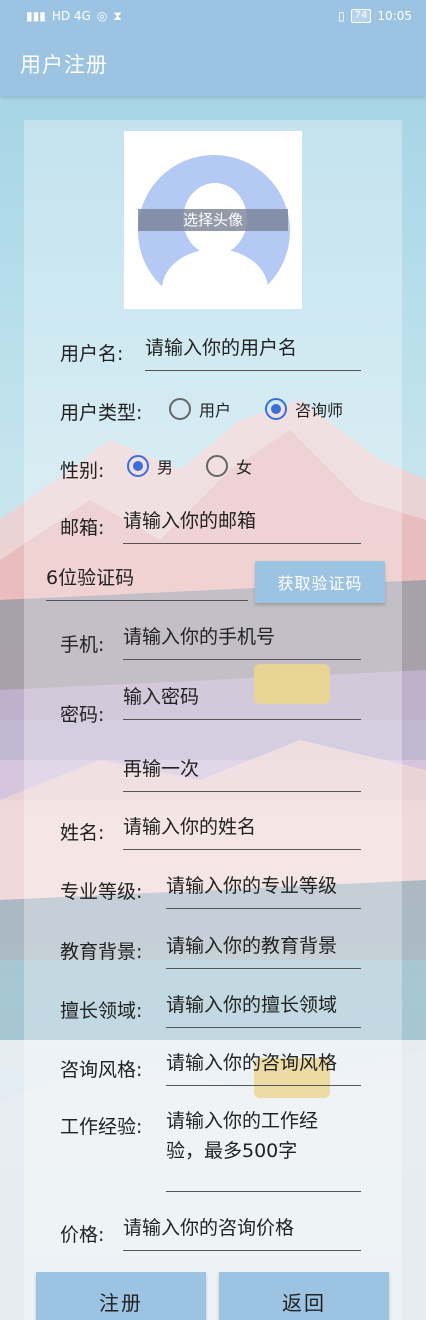 The image size is (426, 1320). Describe the element at coordinates (263, 949) in the screenshot. I see `education-input: 请输入你的教育背景` at that location.